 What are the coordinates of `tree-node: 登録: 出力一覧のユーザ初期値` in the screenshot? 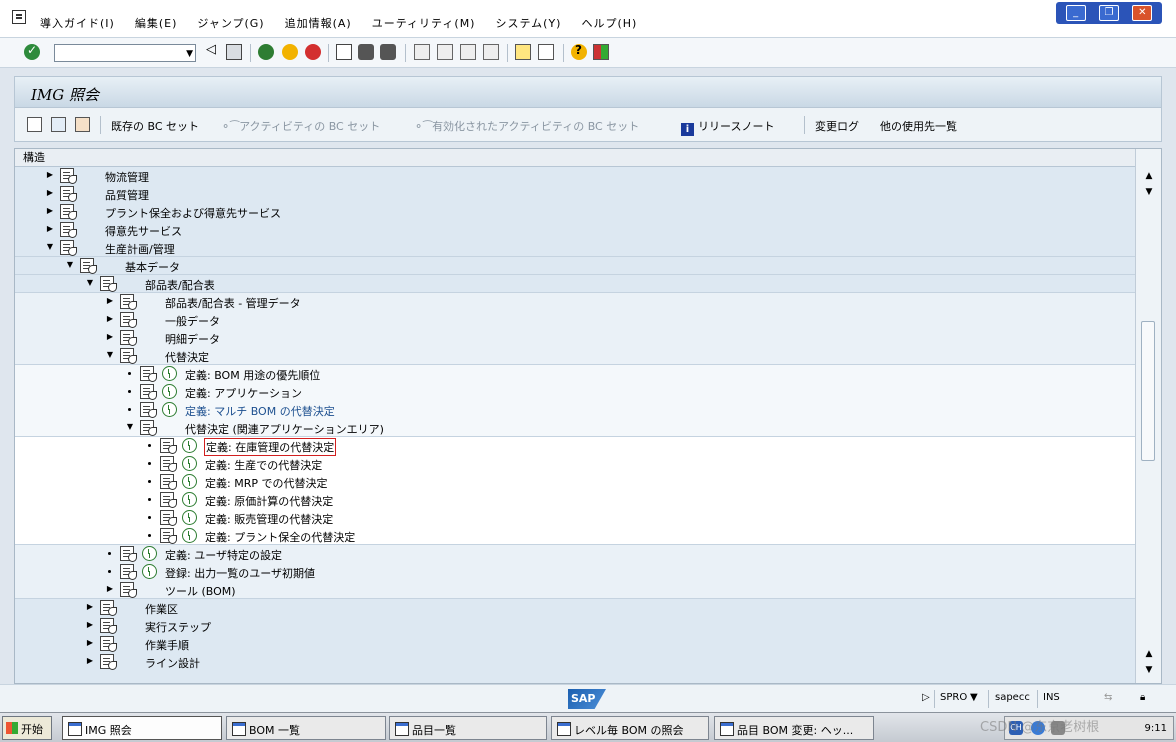 It's located at (575, 572).